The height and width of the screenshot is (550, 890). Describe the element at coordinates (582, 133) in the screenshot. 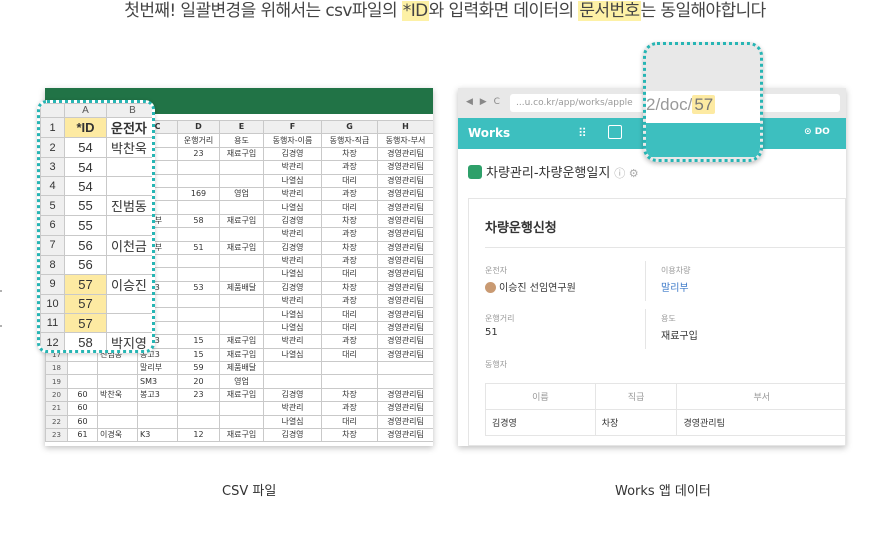

I see `grid-icon: ⠿` at that location.